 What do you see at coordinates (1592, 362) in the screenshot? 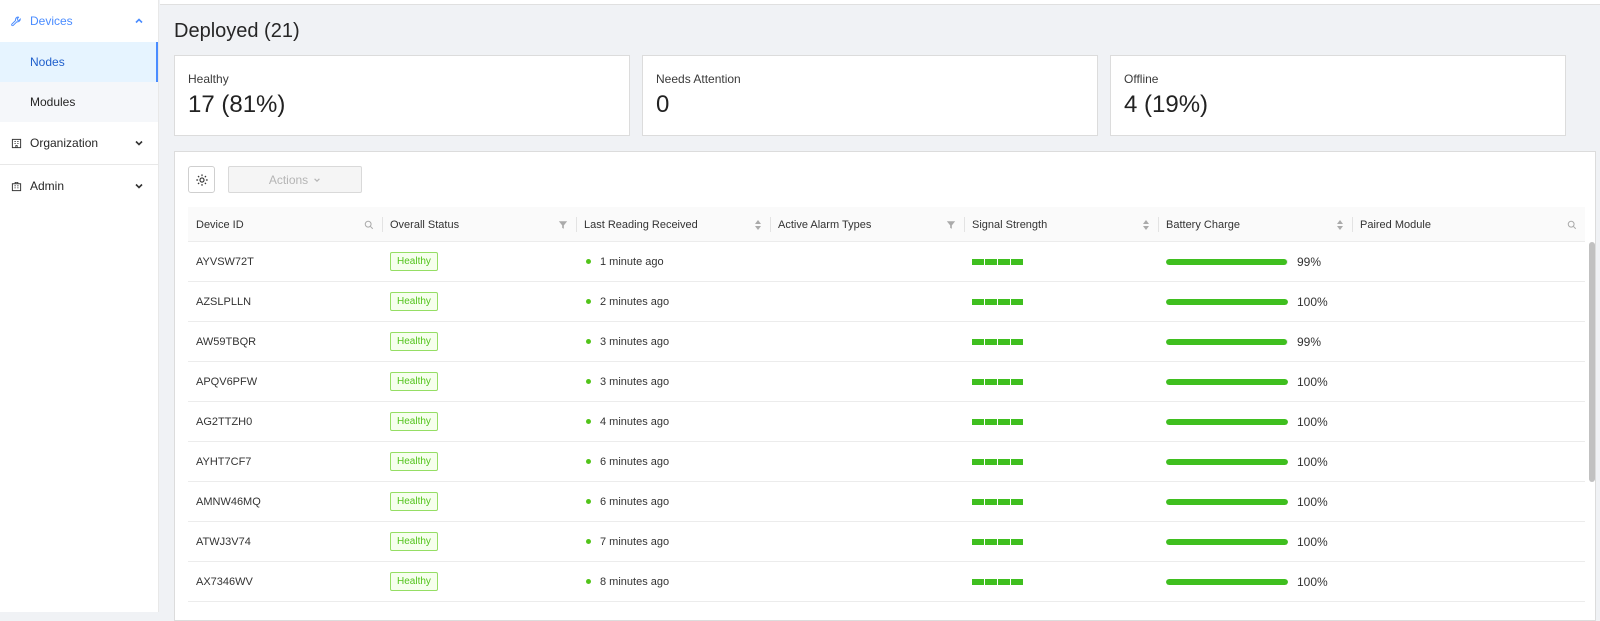
I see `scrollbar-thumb` at bounding box center [1592, 362].